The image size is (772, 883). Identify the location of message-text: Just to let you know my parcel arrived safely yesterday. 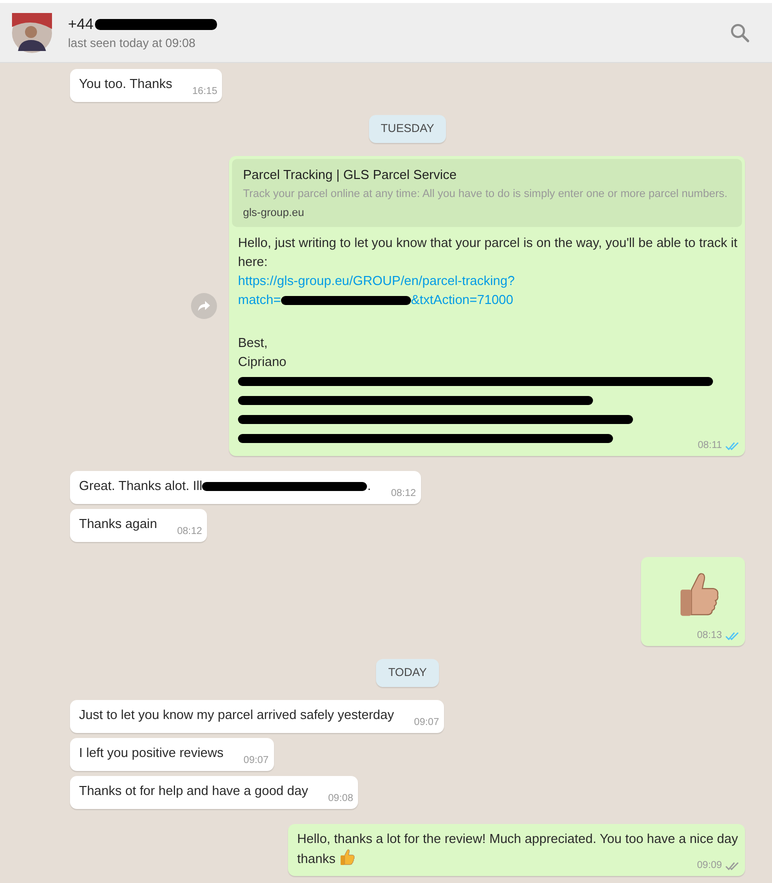
(236, 714).